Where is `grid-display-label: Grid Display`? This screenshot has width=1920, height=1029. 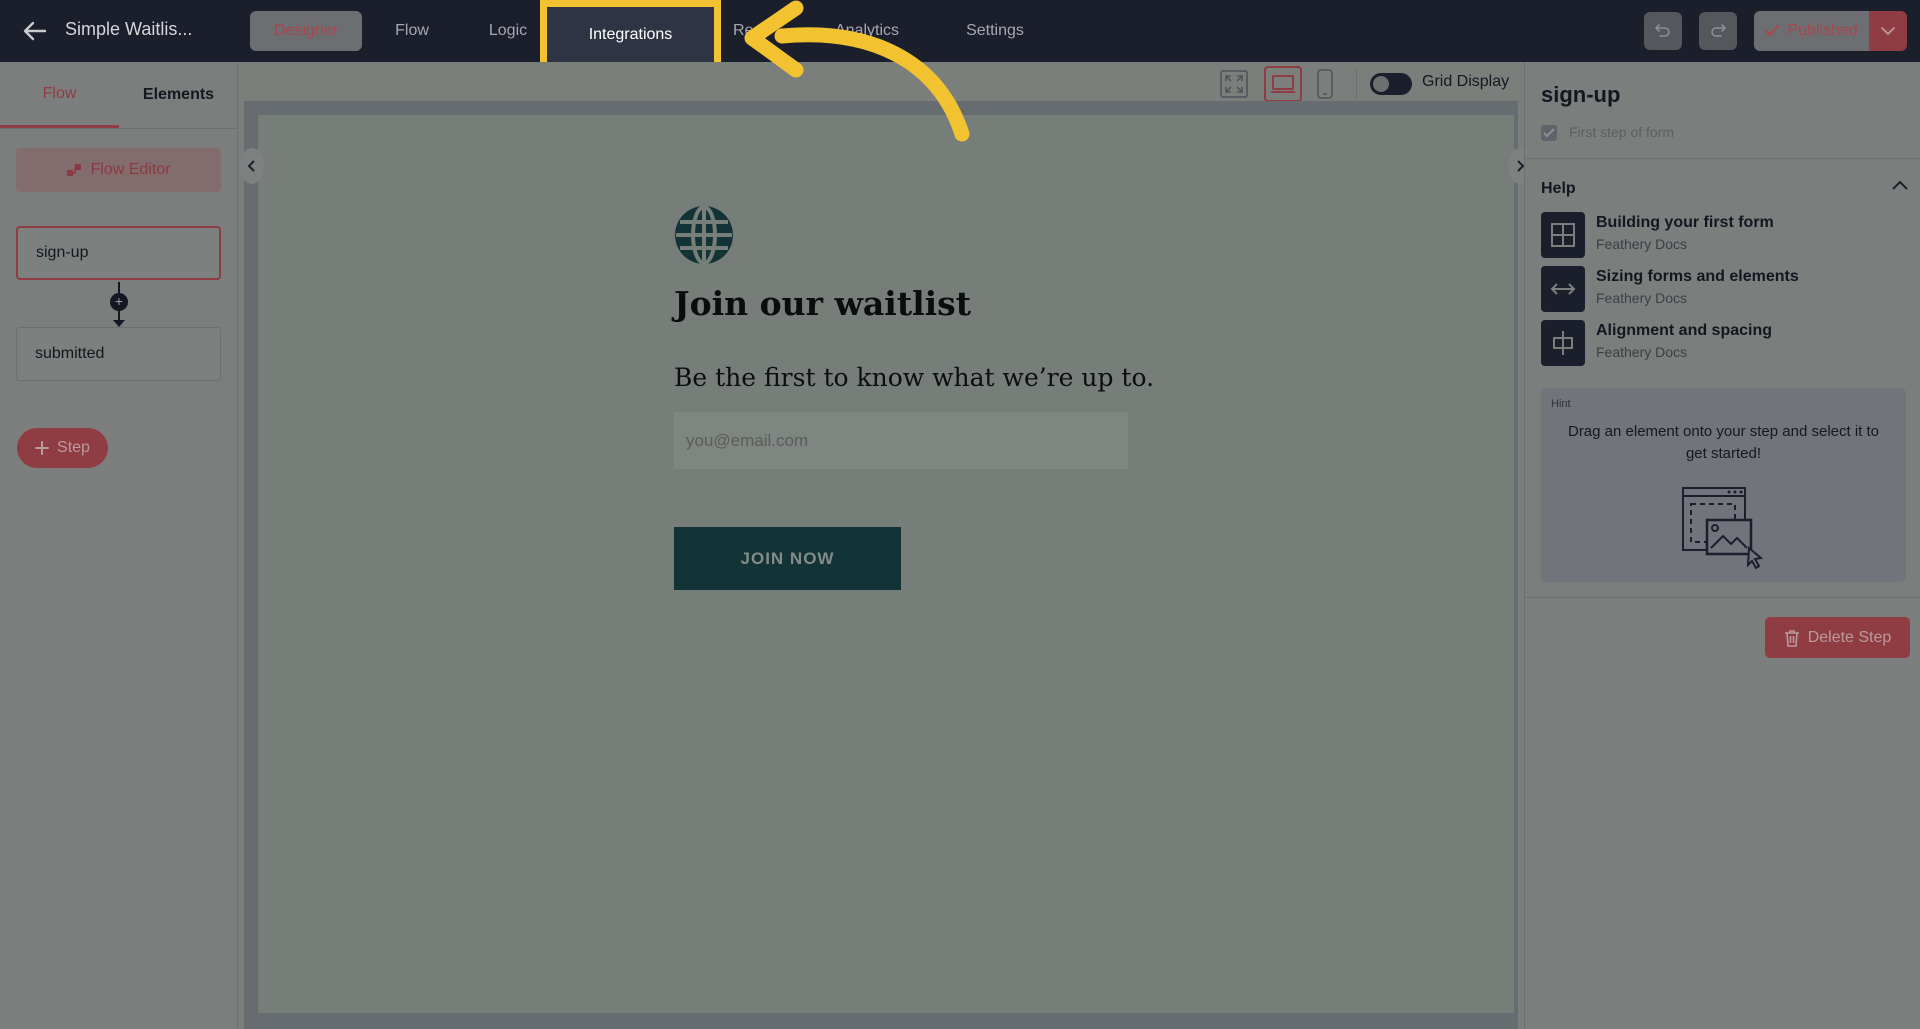
grid-display-label: Grid Display is located at coordinates (1466, 81).